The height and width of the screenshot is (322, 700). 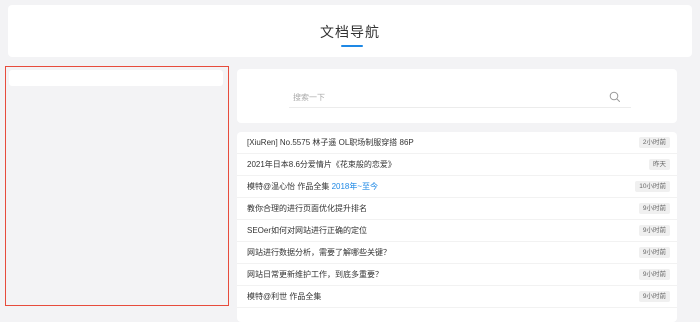 I want to click on time-badge: 10小时前, so click(x=652, y=186).